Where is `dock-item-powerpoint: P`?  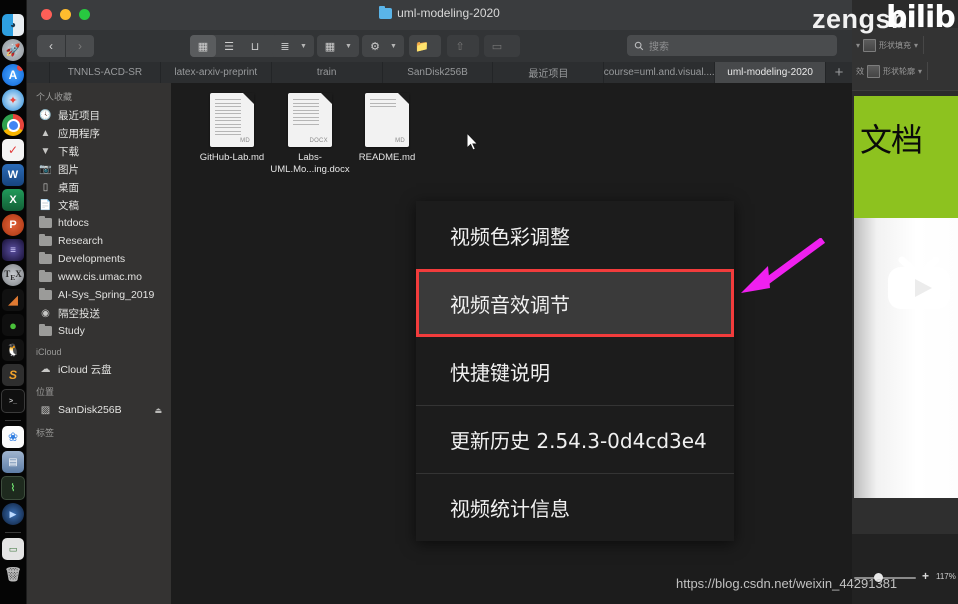
dock-item-powerpoint: P is located at coordinates (13, 225).